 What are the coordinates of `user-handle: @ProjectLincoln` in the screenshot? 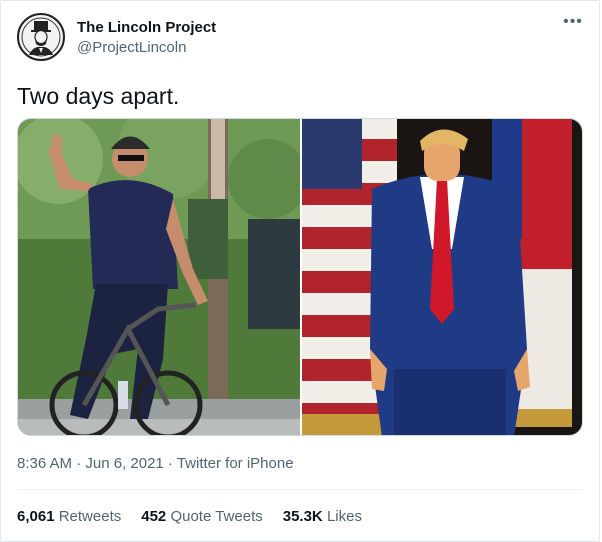 It's located at (146, 48).